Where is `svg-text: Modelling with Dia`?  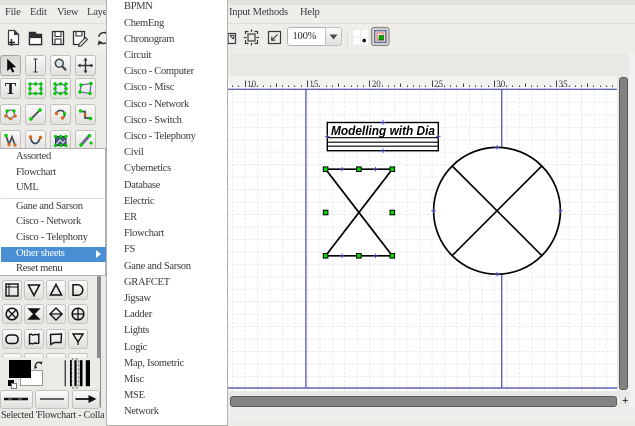 svg-text: Modelling with Dia is located at coordinates (383, 130).